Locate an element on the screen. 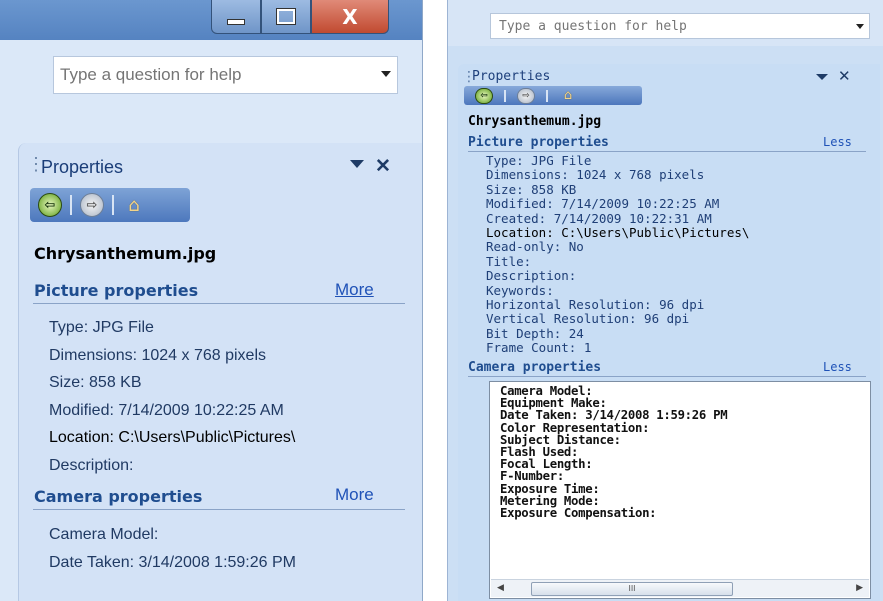  property-title: Title: is located at coordinates (509, 261).